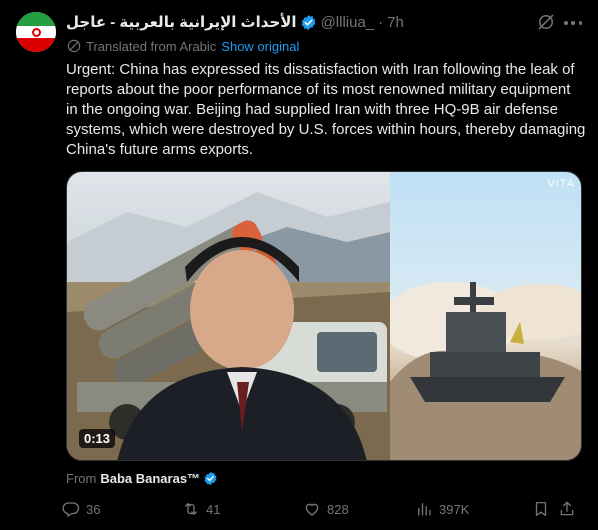  I want to click on from-label: From, so click(81, 478).